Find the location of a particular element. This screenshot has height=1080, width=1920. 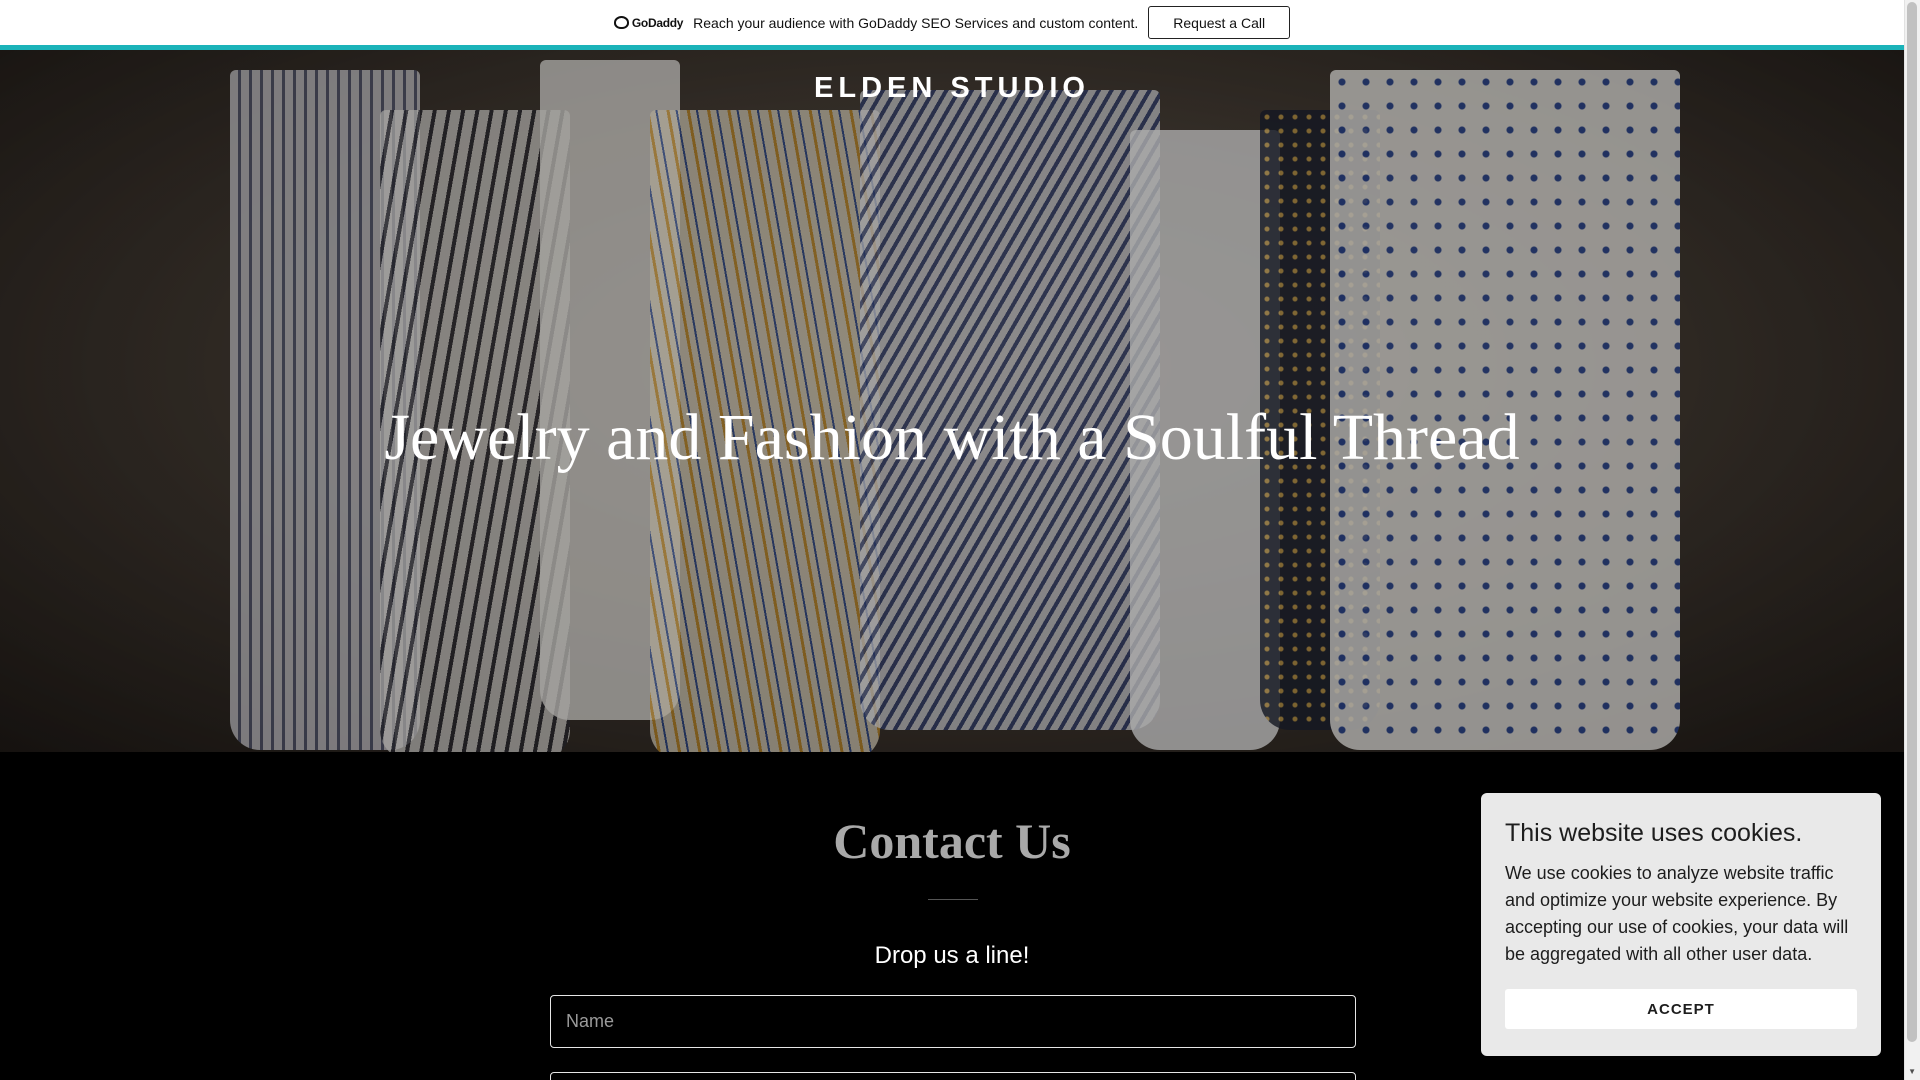

name-input is located at coordinates (953, 1021).